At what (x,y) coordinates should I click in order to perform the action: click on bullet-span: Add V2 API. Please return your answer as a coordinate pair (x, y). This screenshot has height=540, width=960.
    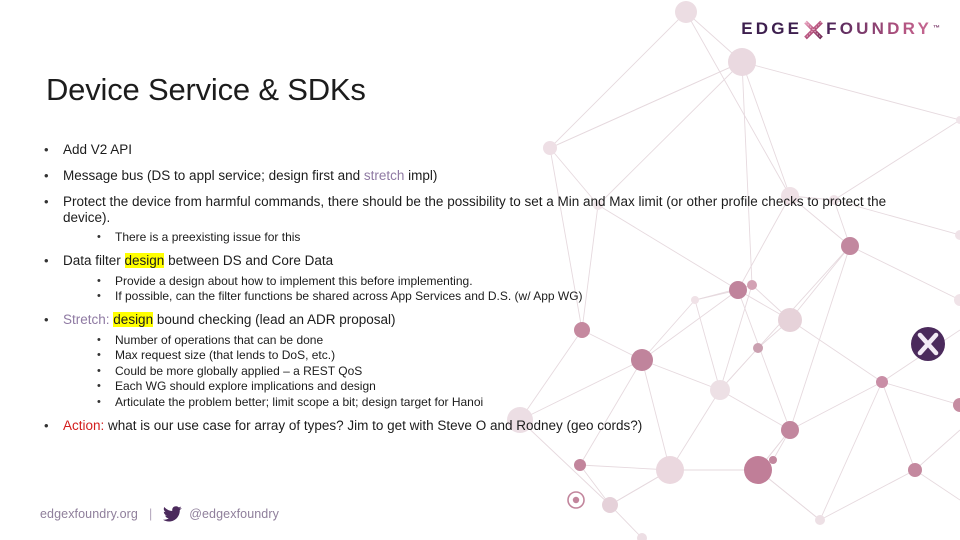
    Looking at the image, I should click on (98, 149).